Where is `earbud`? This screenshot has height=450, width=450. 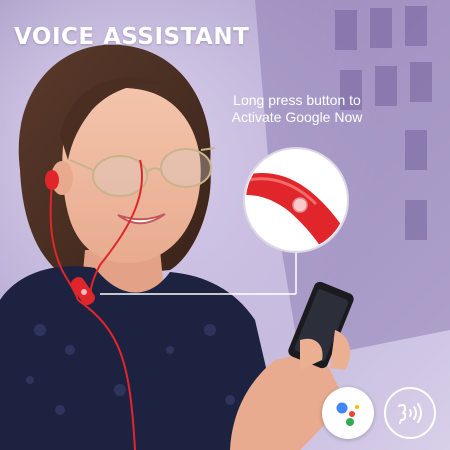 earbud is located at coordinates (52, 180).